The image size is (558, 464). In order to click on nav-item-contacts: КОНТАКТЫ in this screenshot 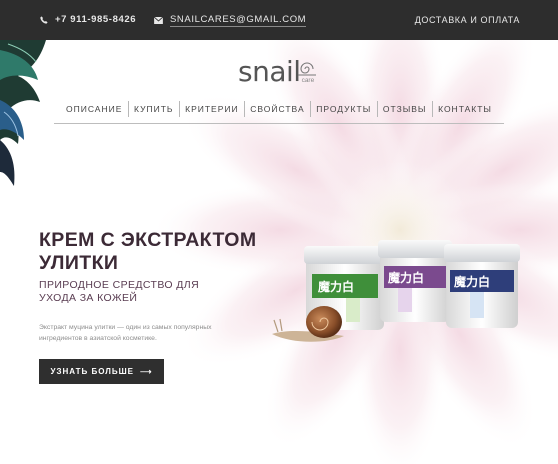, I will do `click(465, 109)`.